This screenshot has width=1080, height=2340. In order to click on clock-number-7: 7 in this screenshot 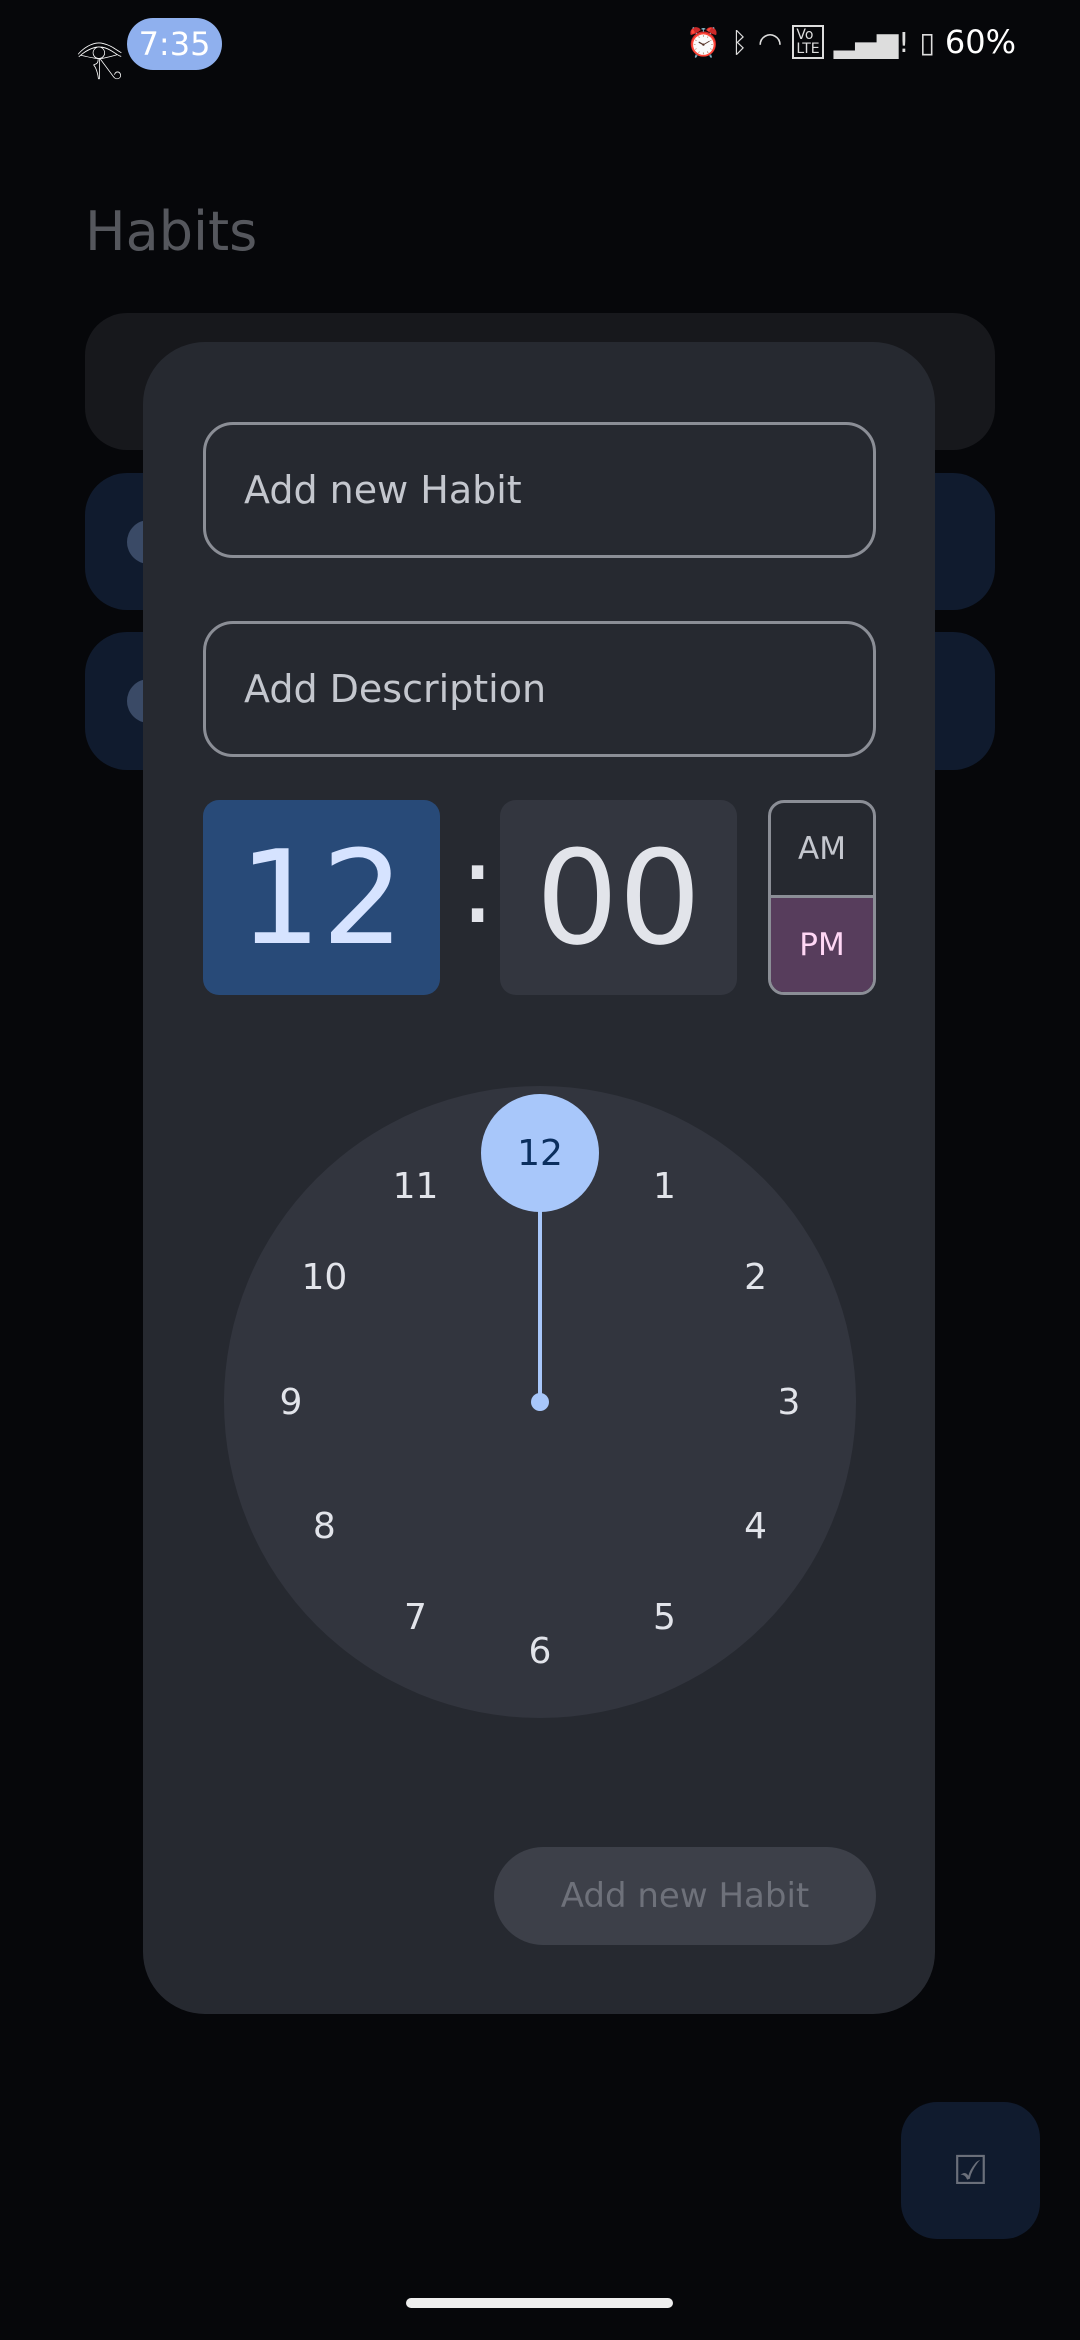, I will do `click(416, 1618)`.